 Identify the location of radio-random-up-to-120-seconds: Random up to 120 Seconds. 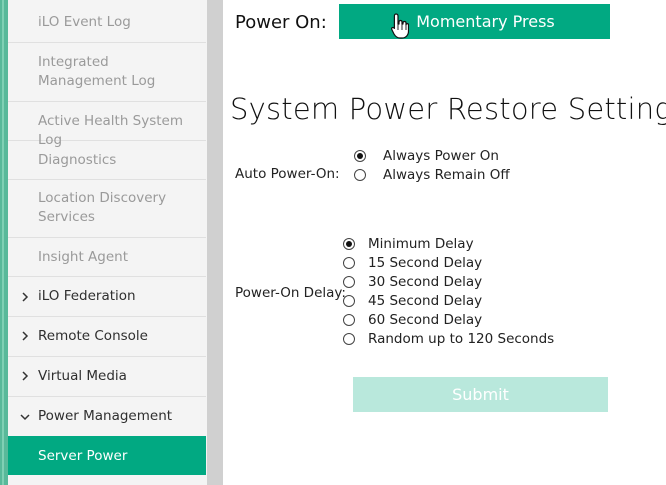
(448, 339).